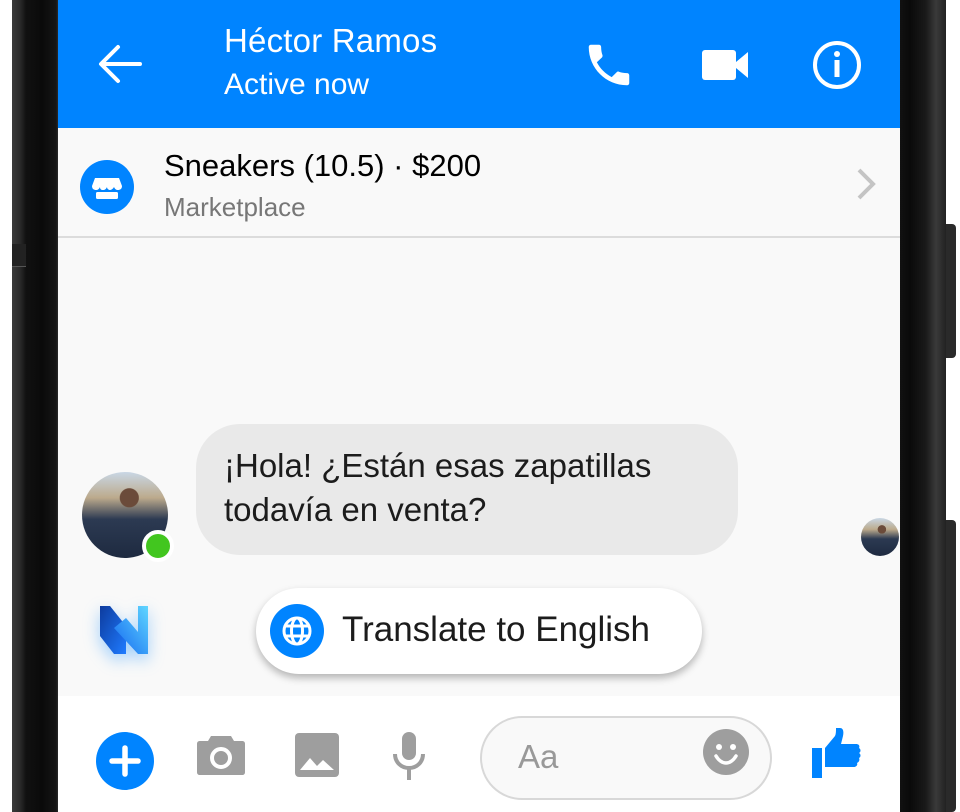 The image size is (960, 812). Describe the element at coordinates (880, 537) in the screenshot. I see `read-receipt-avatar` at that location.